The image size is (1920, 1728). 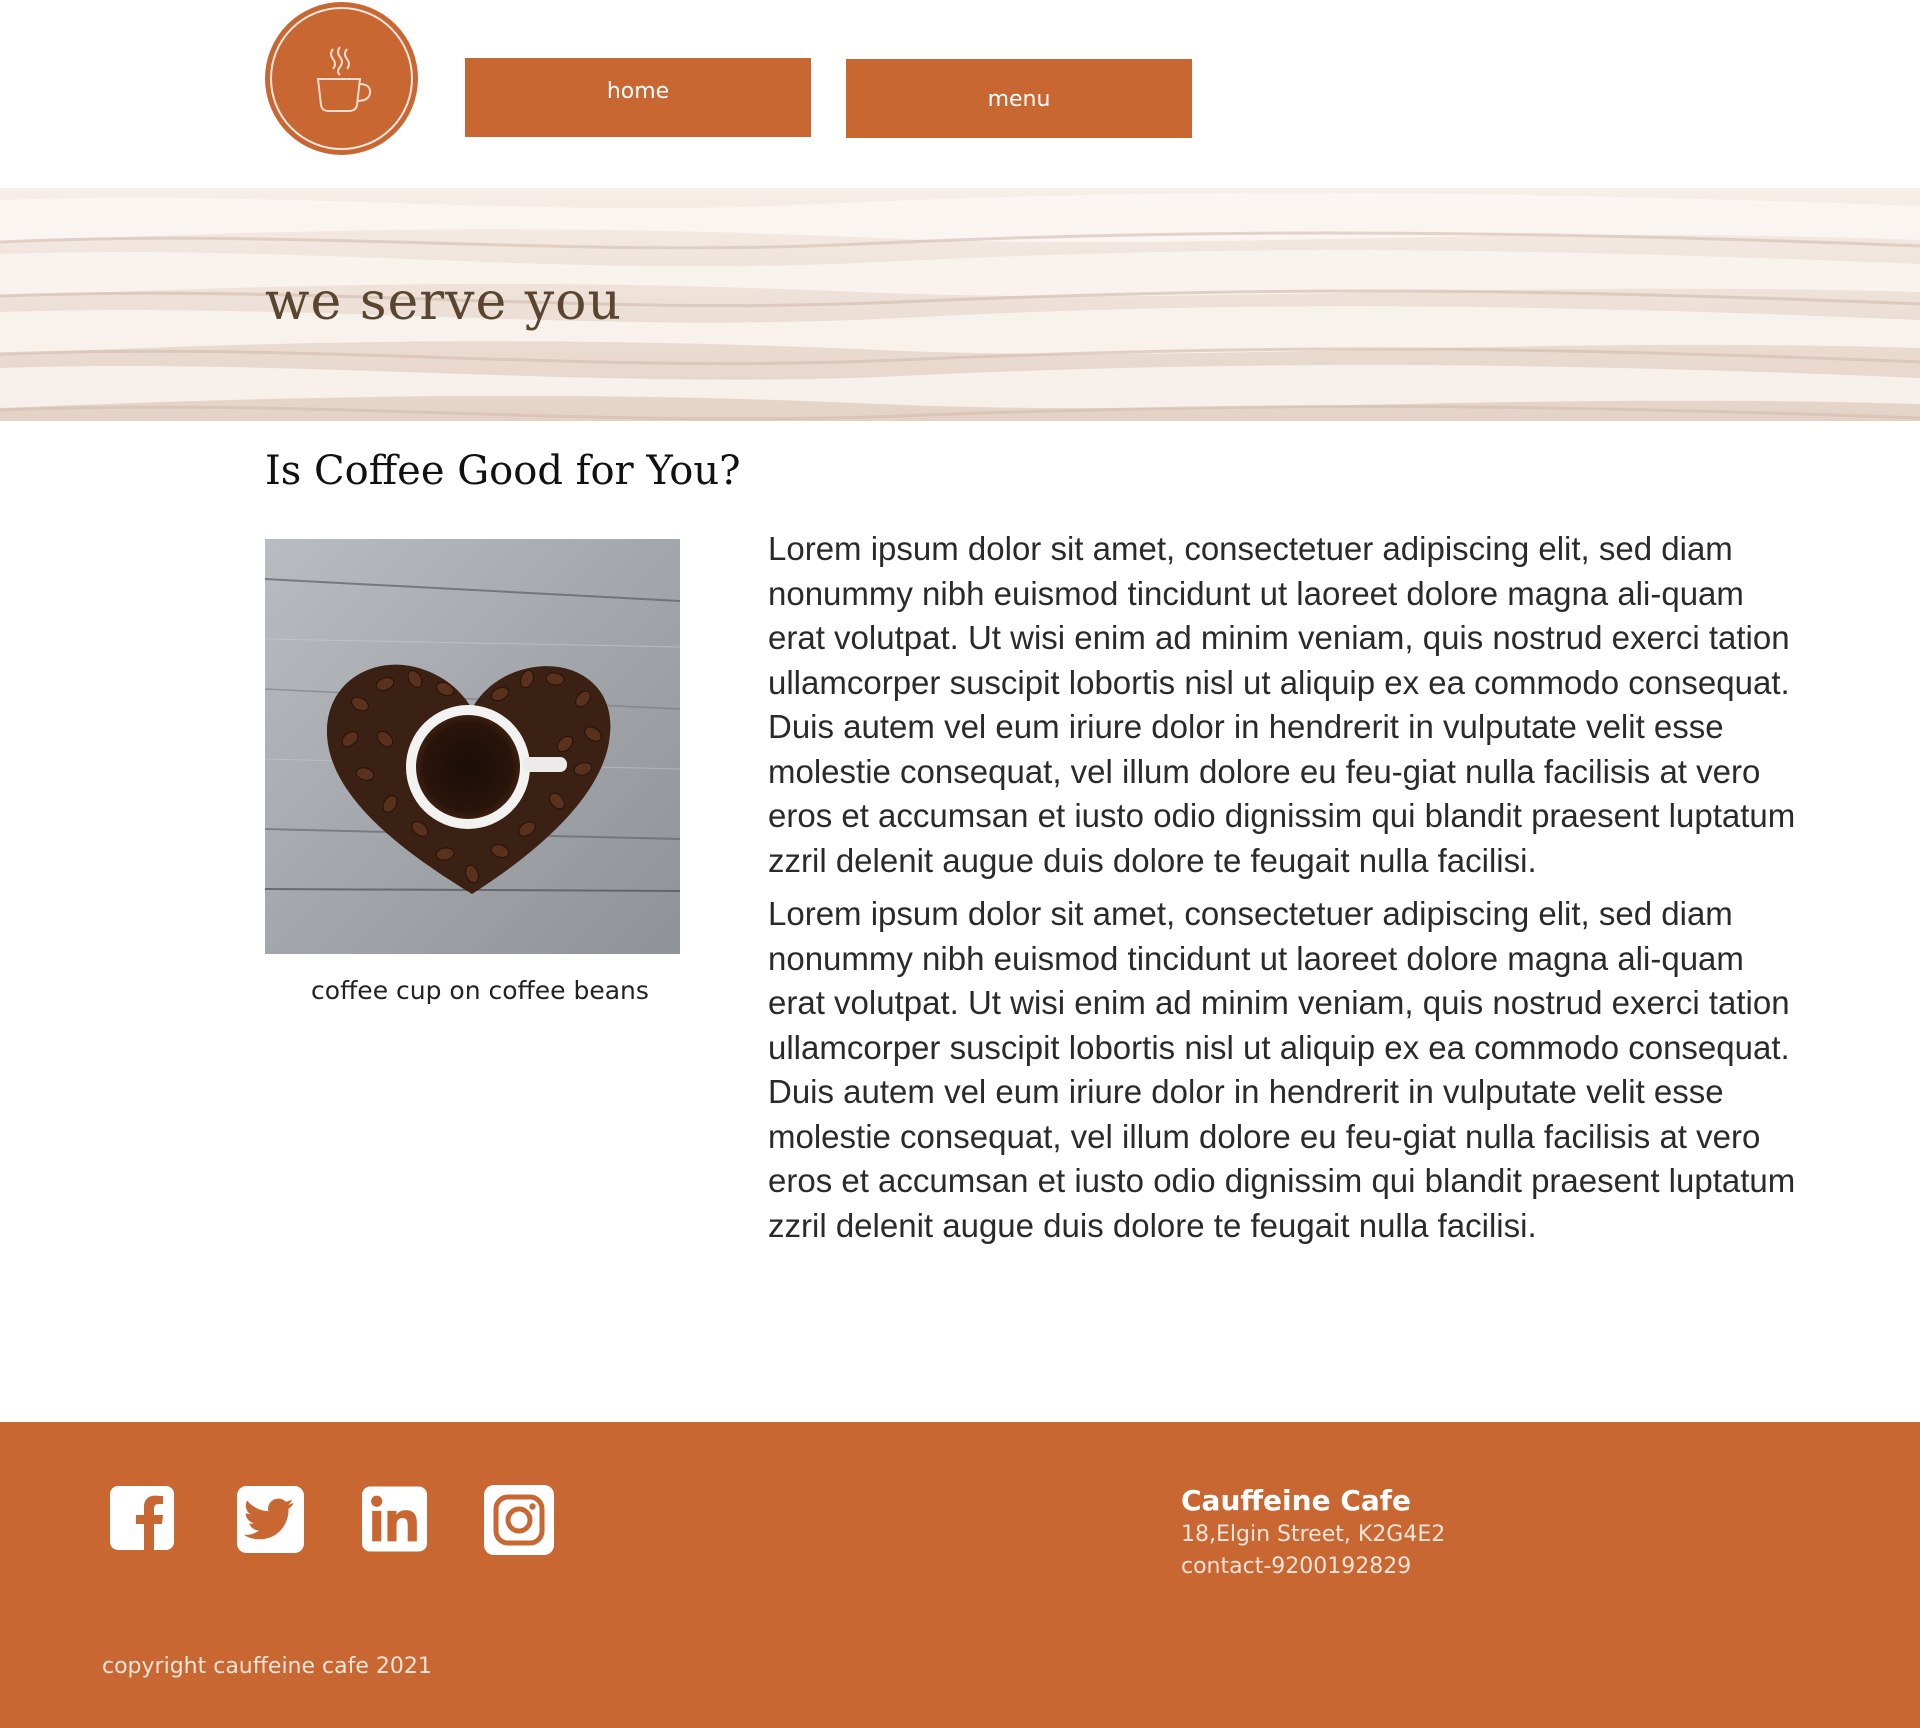 I want to click on coffee-beans-heart-image, so click(x=472, y=746).